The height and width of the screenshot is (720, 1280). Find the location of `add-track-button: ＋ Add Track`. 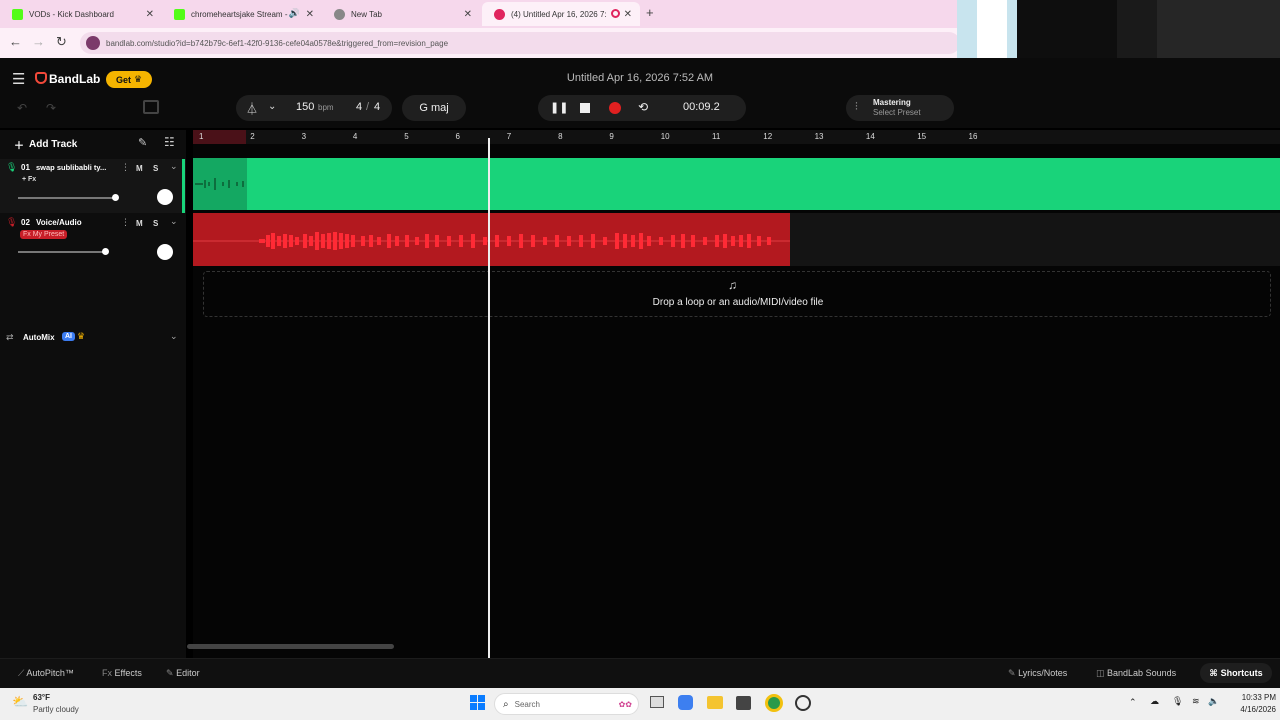

add-track-button: ＋ Add Track is located at coordinates (45, 144).